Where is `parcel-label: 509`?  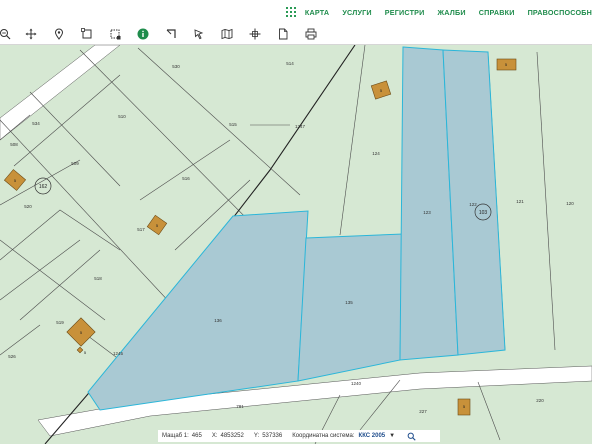 parcel-label: 509 is located at coordinates (75, 163).